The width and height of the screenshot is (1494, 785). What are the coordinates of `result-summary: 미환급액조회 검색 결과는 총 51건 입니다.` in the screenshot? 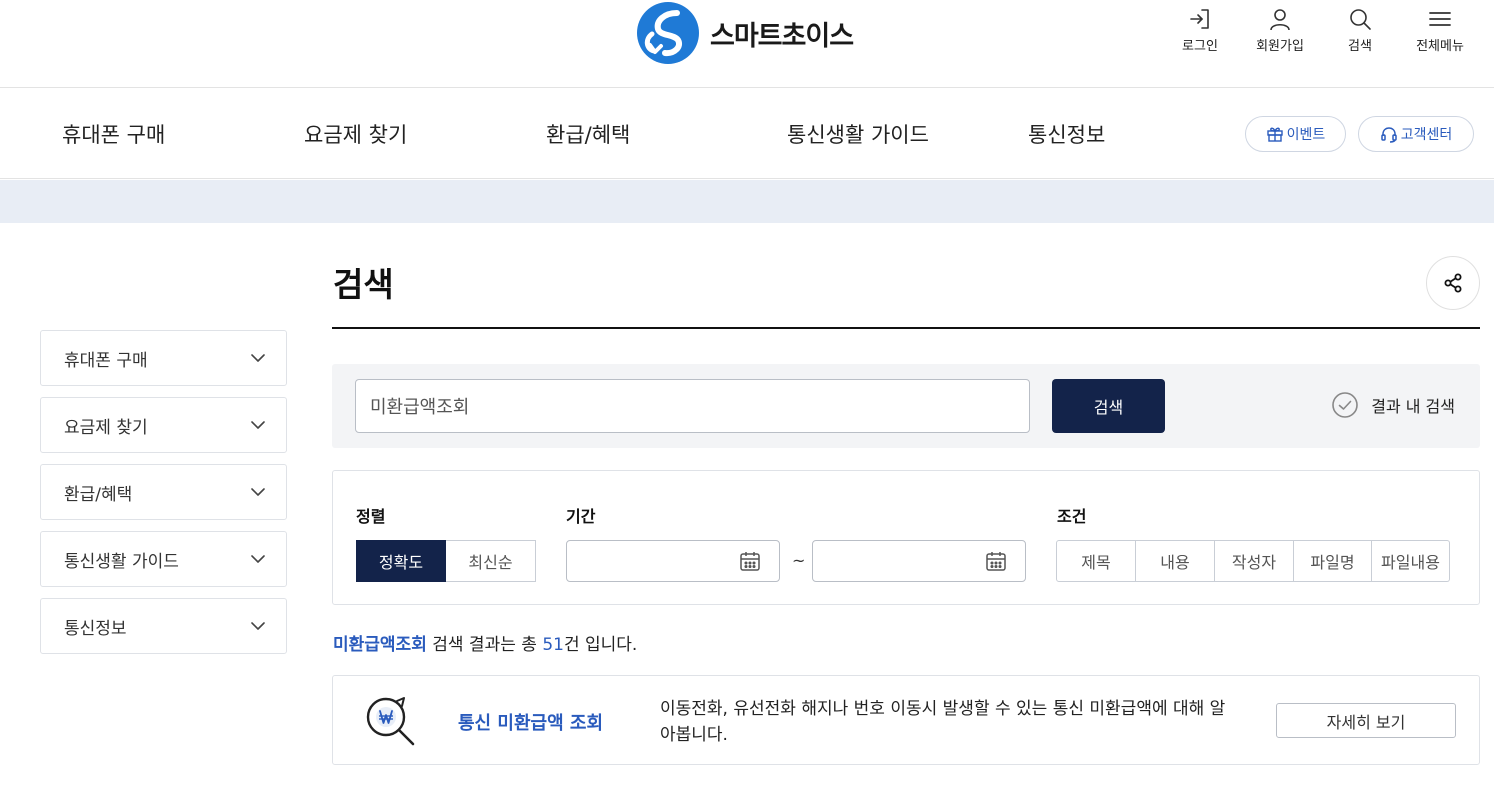 It's located at (485, 642).